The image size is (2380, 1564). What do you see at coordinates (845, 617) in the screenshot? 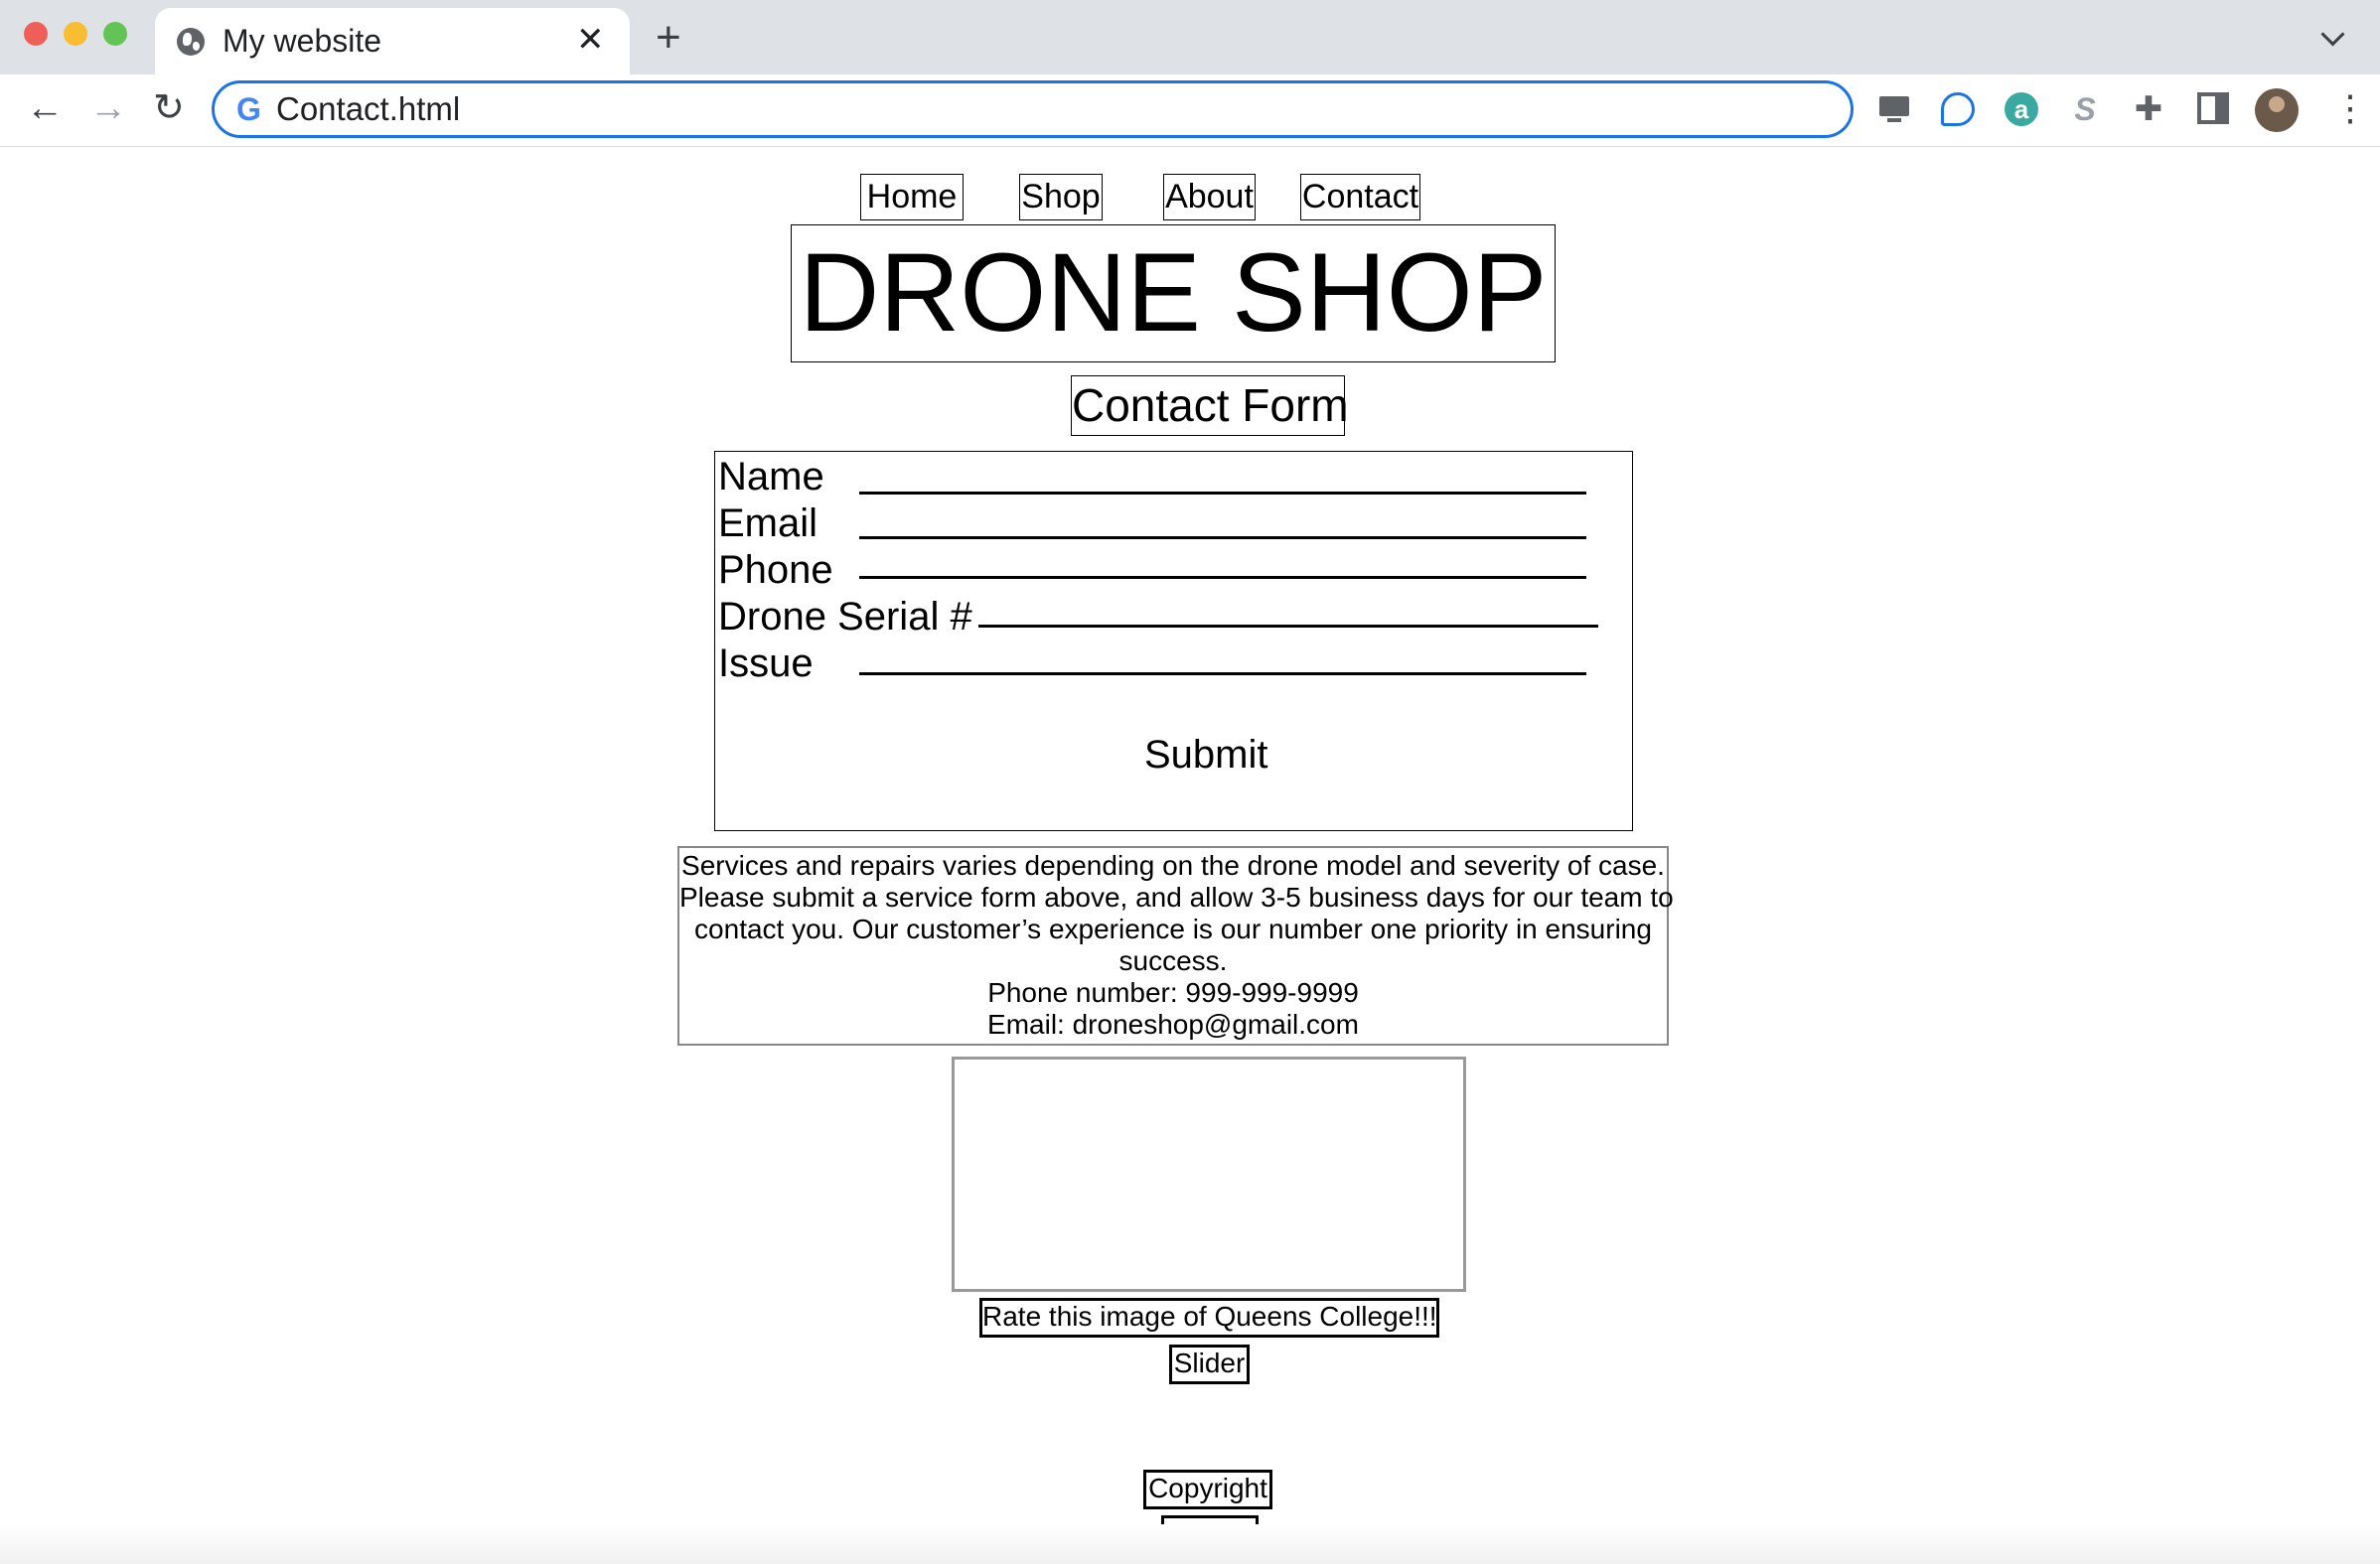
I see `drone-serial-label: Drone Serial #` at bounding box center [845, 617].